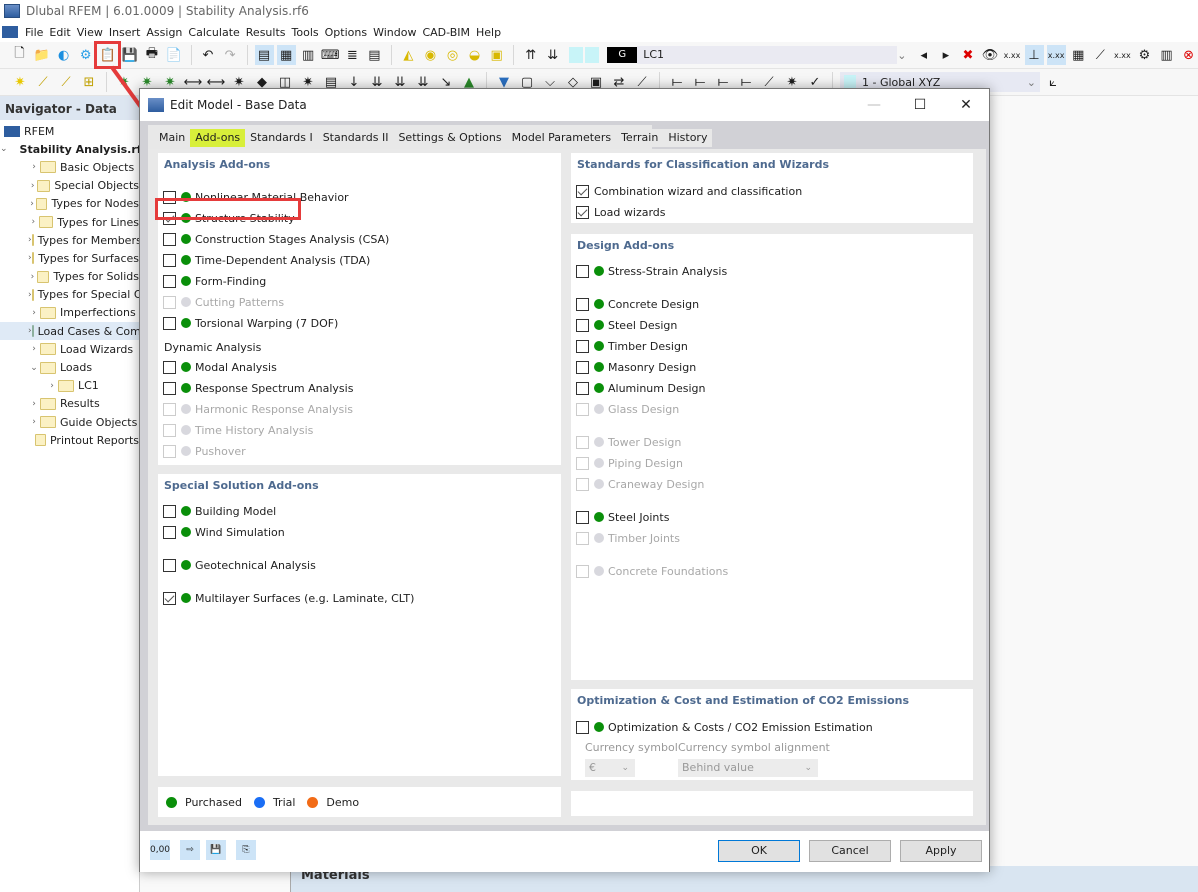 This screenshot has width=1198, height=892. I want to click on load-case-selector: G LC1 ⌄, so click(740, 55).